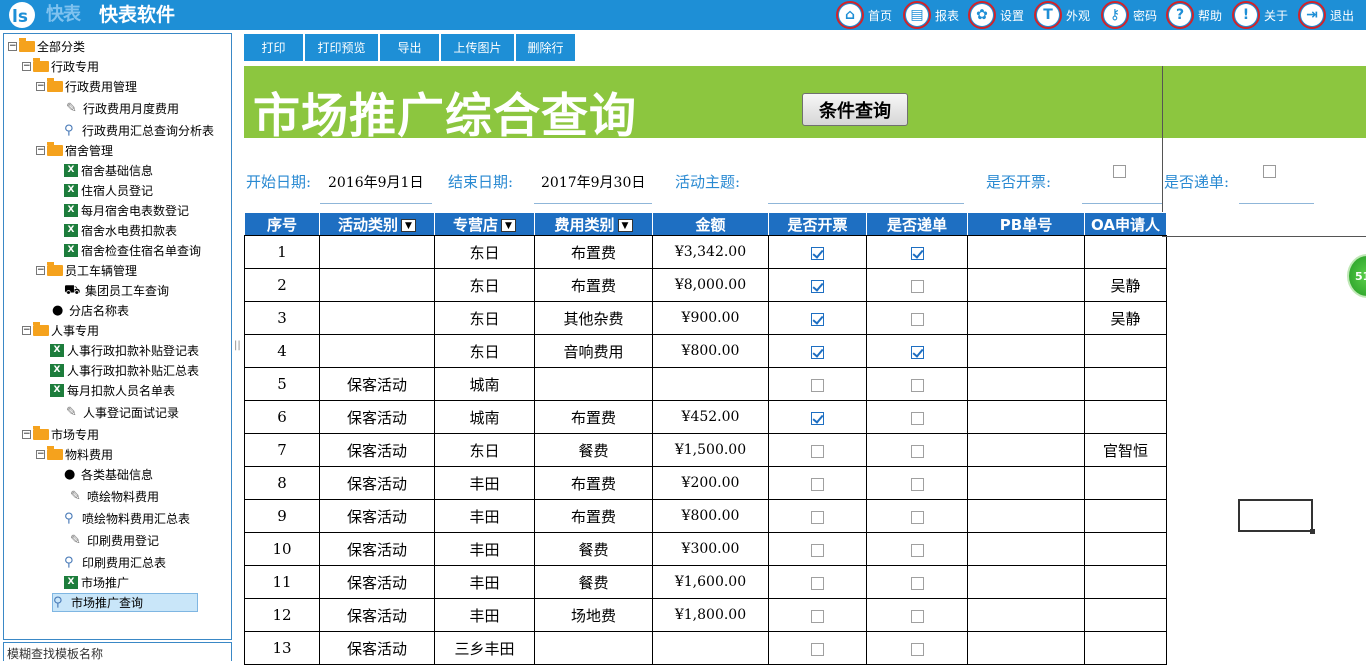  What do you see at coordinates (1269, 171) in the screenshot?
I see `submitted-filter-checkbox` at bounding box center [1269, 171].